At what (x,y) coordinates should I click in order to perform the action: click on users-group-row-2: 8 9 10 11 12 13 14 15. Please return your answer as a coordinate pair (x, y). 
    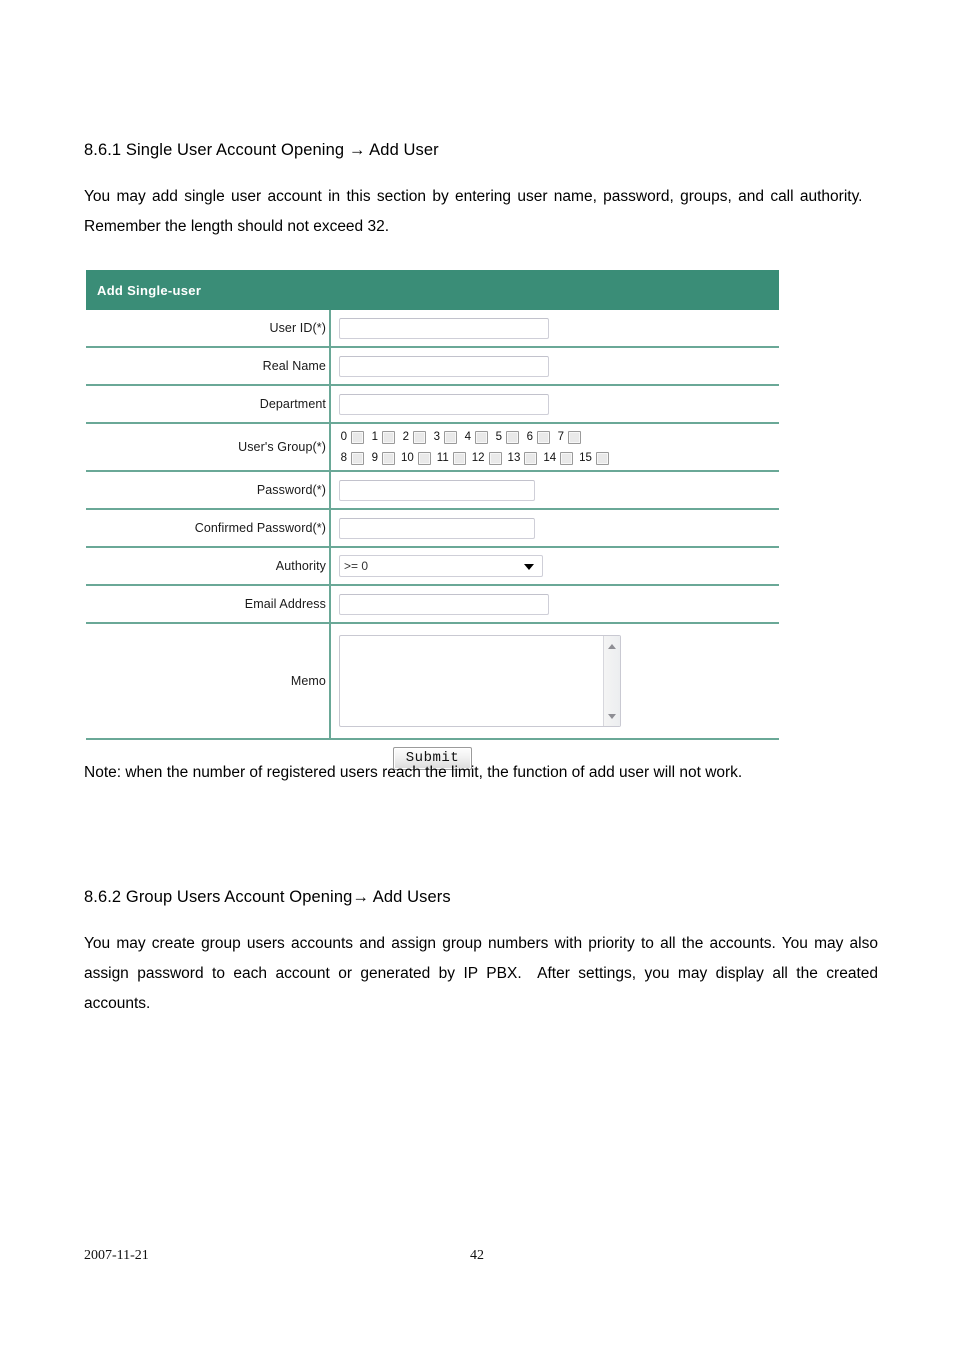
    Looking at the image, I should click on (477, 458).